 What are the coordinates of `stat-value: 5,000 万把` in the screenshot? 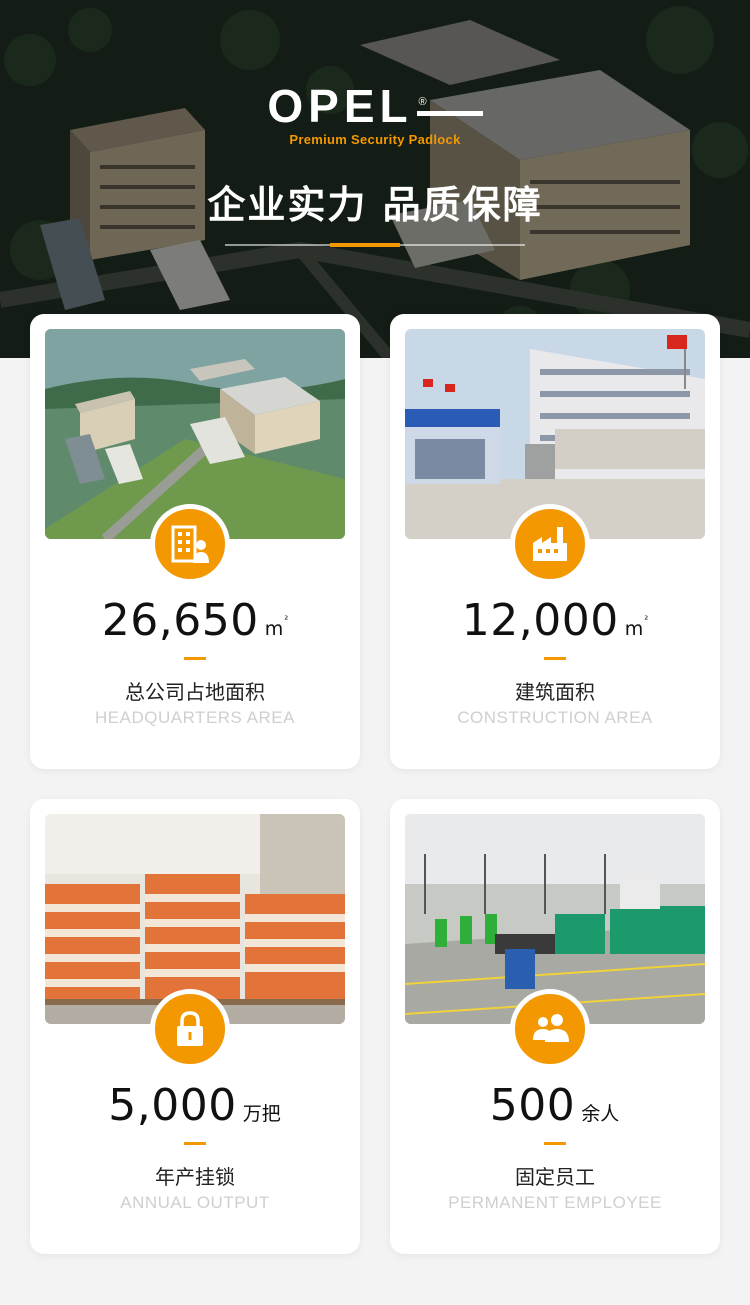 It's located at (195, 1106).